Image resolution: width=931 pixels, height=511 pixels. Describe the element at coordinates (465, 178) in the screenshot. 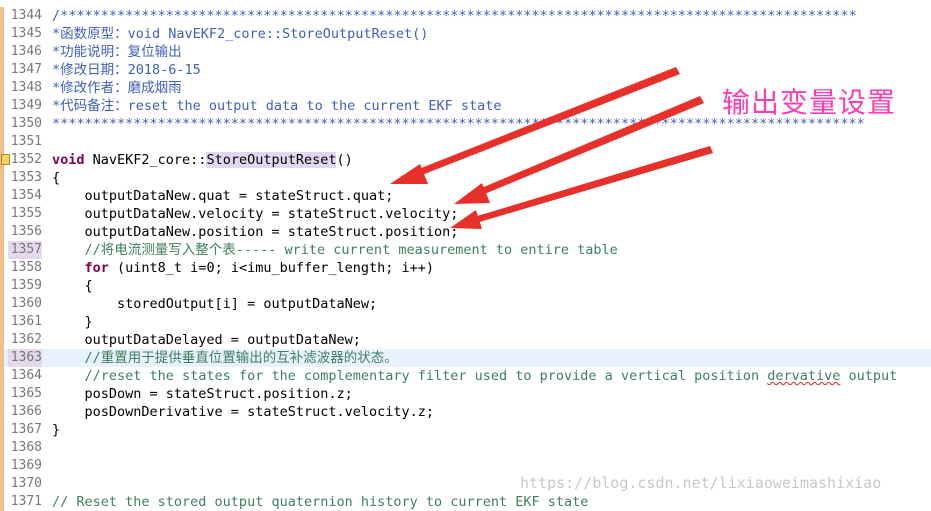

I see `code-line: 1353 {` at that location.